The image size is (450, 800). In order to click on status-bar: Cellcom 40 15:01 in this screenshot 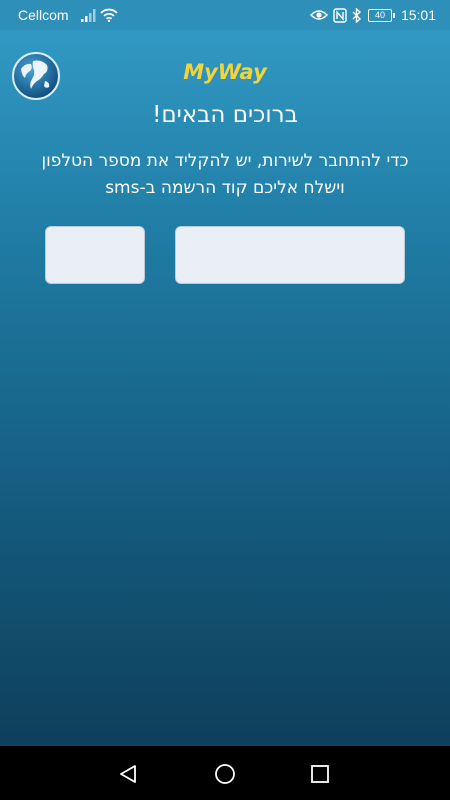, I will do `click(225, 15)`.